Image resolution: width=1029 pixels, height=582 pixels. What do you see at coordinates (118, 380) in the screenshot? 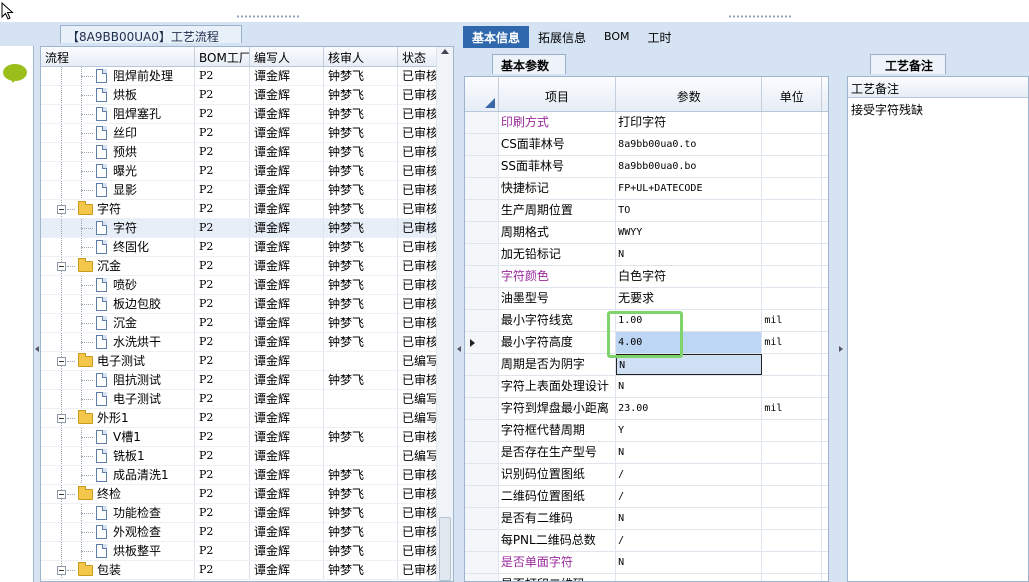
I see `tree-node: 阻抗测试` at bounding box center [118, 380].